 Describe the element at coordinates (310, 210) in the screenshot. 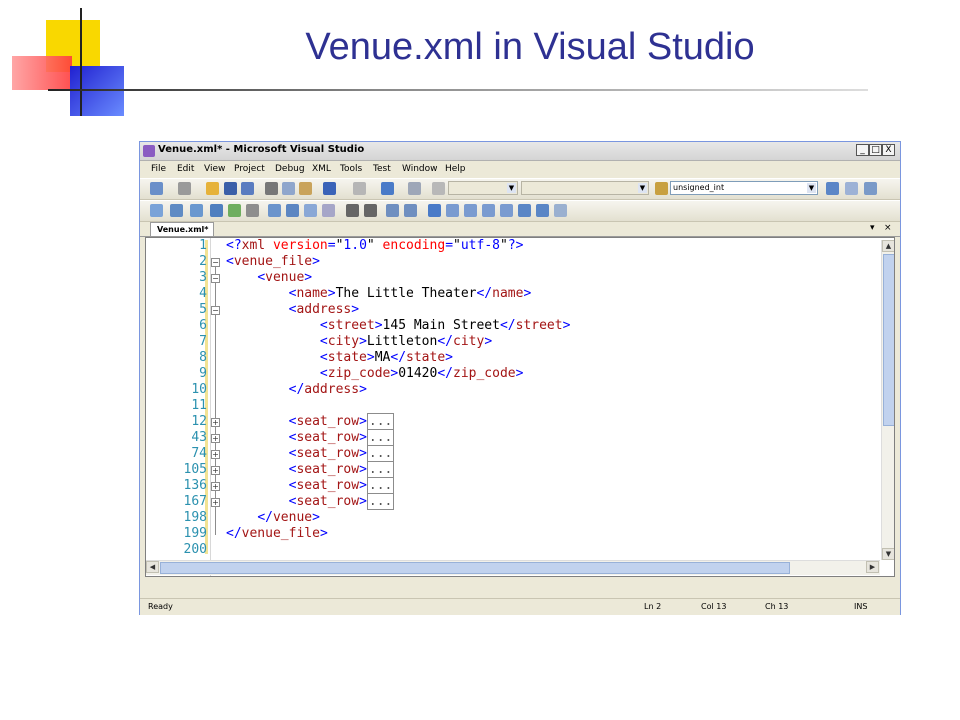

I see `quick-info-icon` at that location.